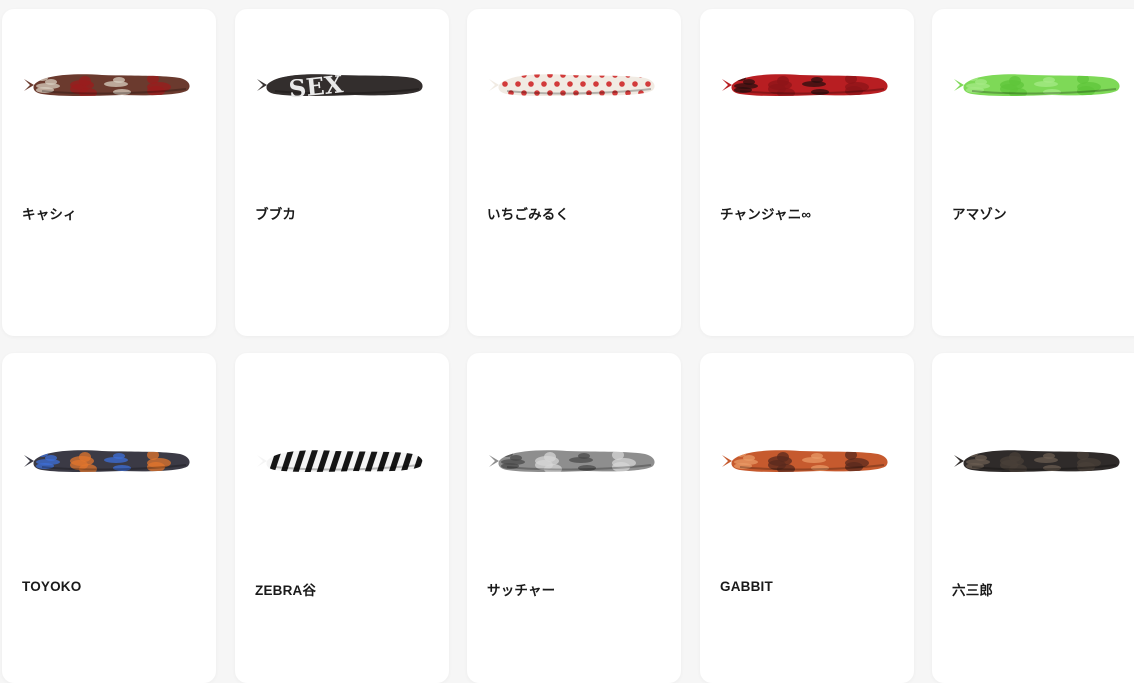  Describe the element at coordinates (979, 213) in the screenshot. I see `product-name: アマゾン` at that location.